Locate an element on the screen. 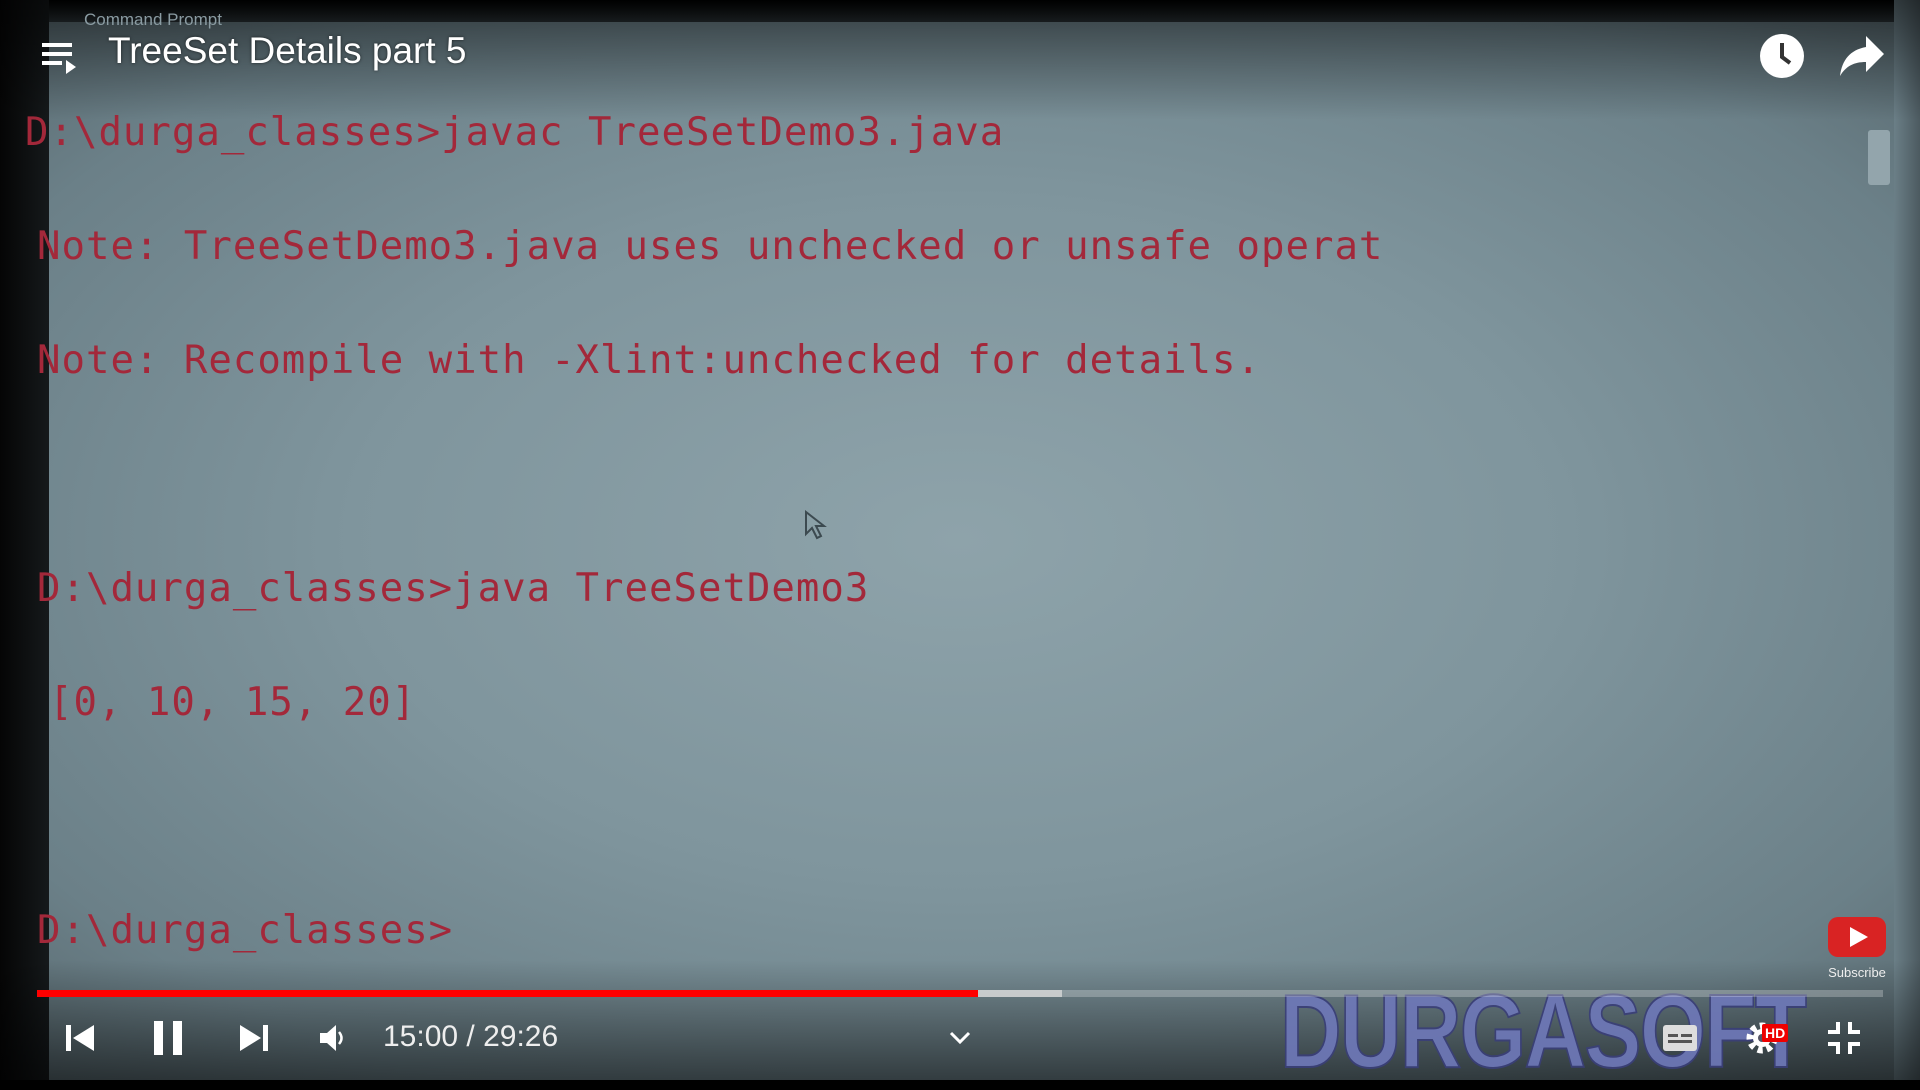 The height and width of the screenshot is (1090, 1920). terminal-line: [0, 10, 15, 20] is located at coordinates (233, 702).